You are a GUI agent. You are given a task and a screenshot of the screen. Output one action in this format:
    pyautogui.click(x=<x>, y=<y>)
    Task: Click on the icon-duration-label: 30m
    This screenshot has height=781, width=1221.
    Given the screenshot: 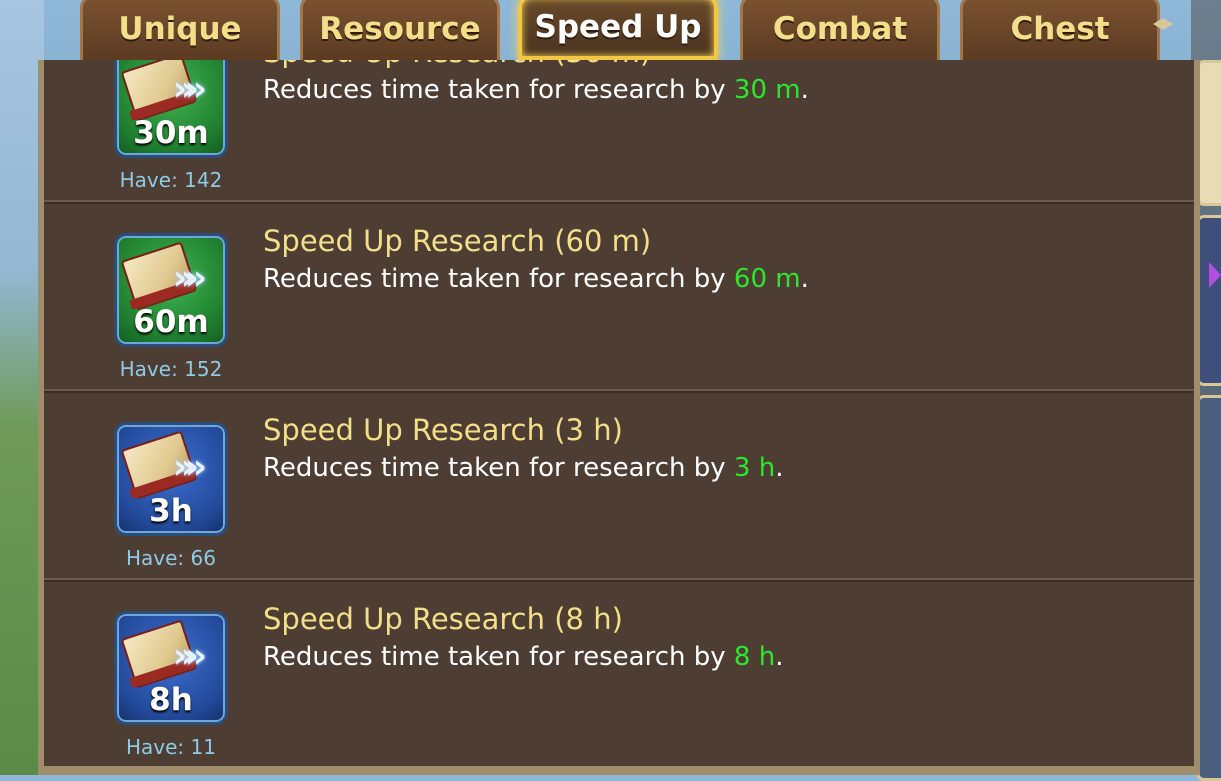 What is the action you would take?
    pyautogui.click(x=171, y=133)
    